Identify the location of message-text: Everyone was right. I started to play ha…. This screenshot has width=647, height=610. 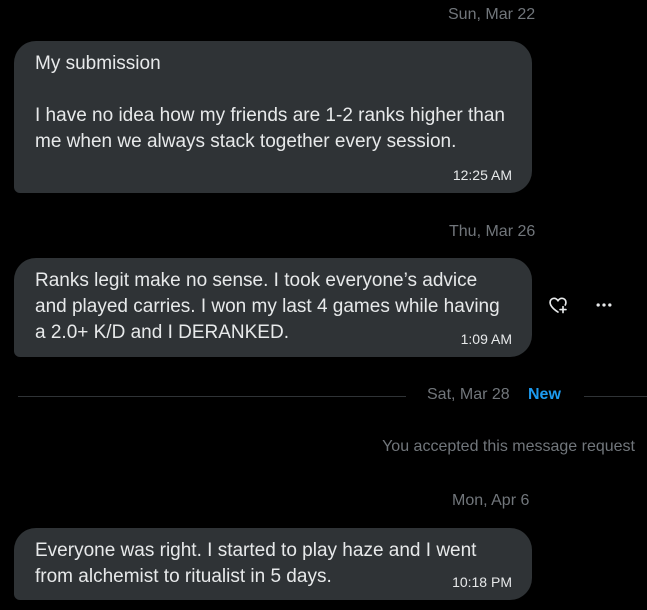
(256, 563).